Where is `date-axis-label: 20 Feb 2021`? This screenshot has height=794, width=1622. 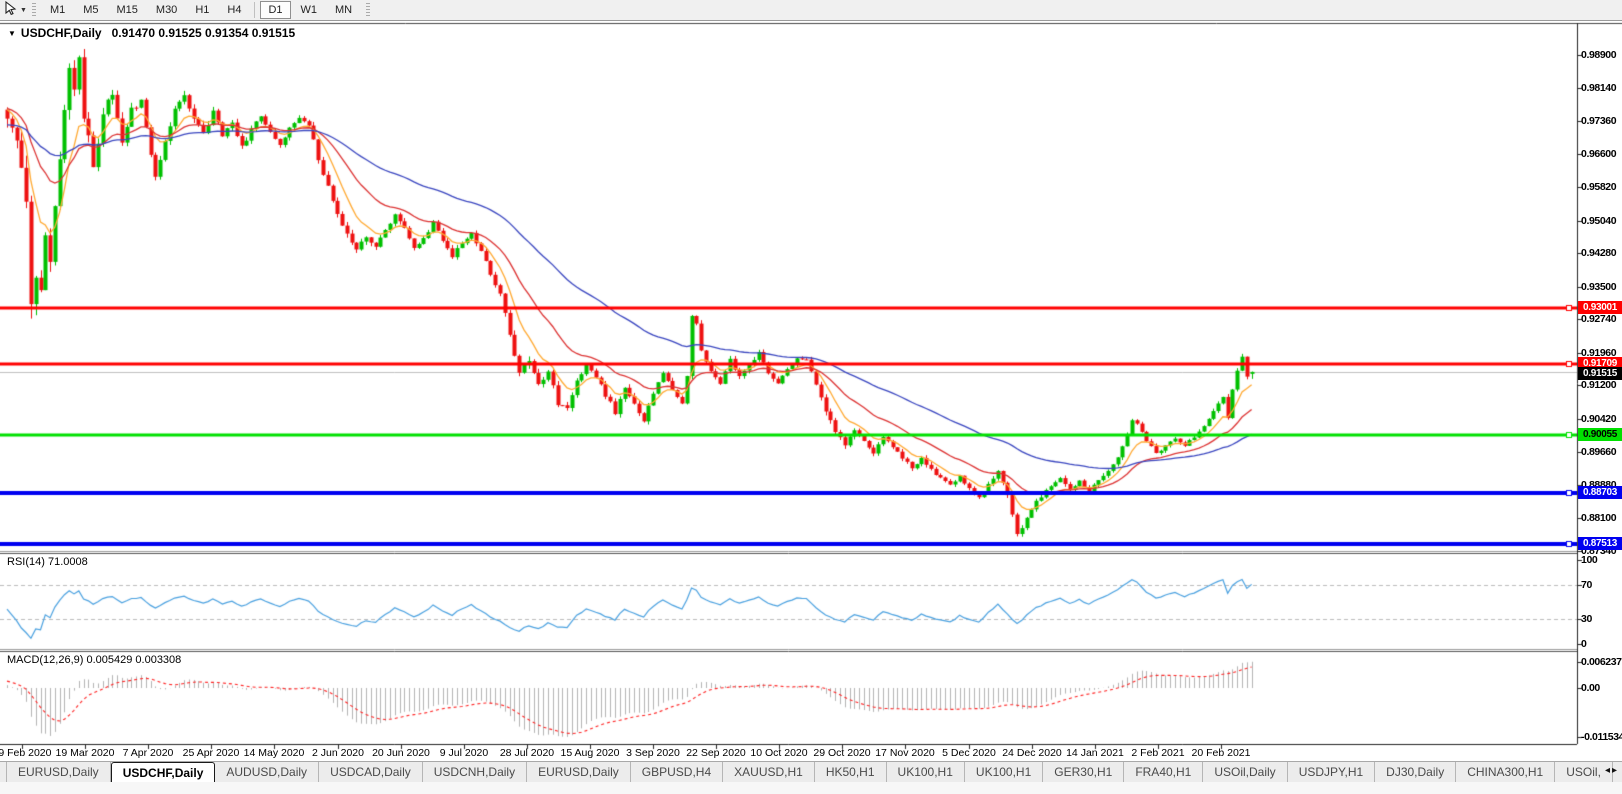 date-axis-label: 20 Feb 2021 is located at coordinates (1221, 753).